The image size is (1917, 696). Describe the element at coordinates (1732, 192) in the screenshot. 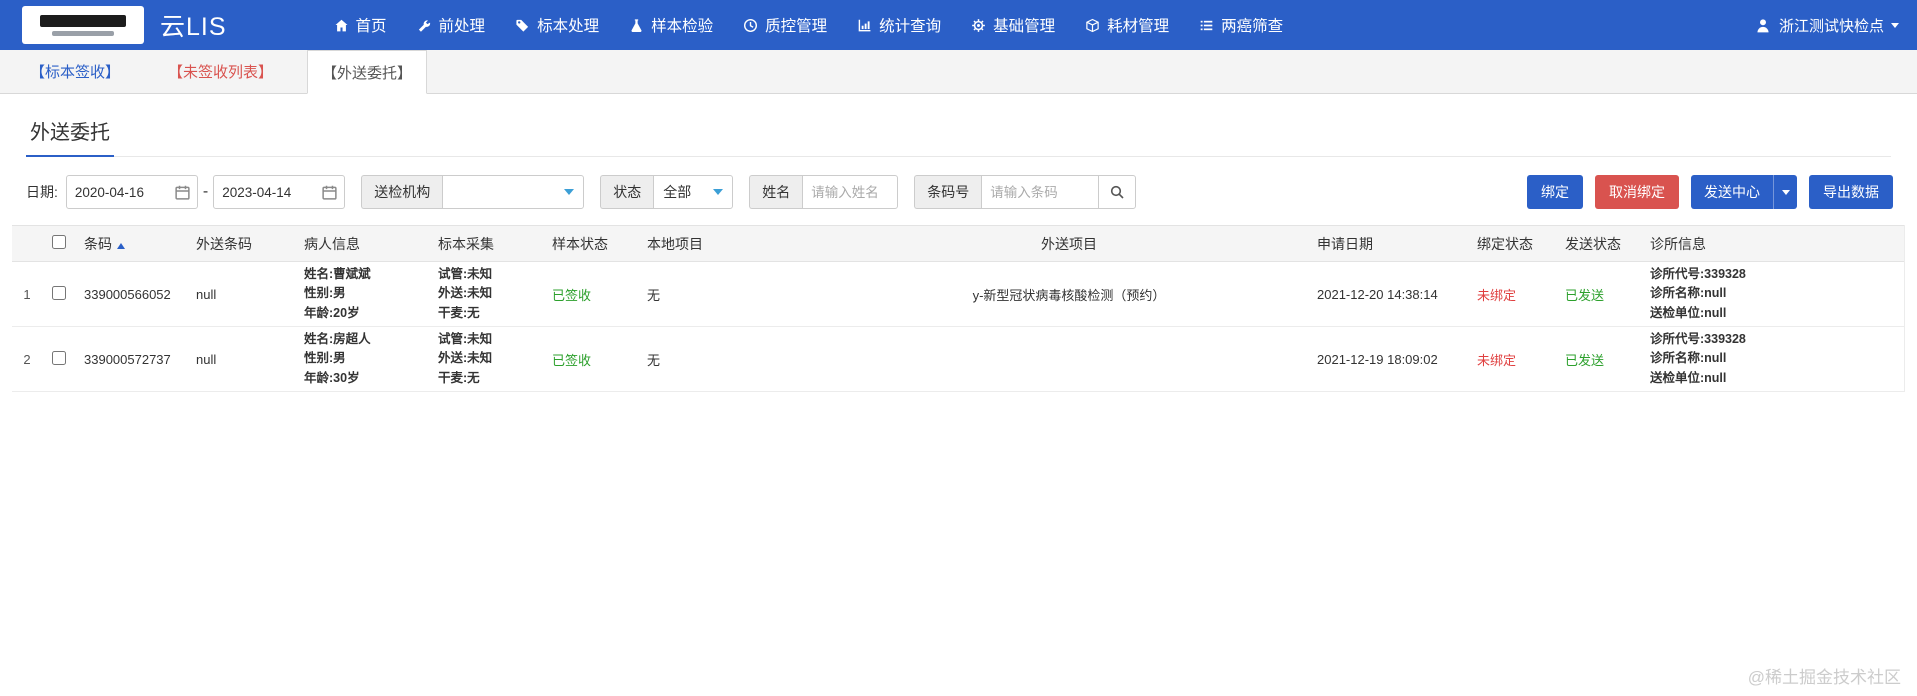

I see `send-center-label: 发送中心` at that location.